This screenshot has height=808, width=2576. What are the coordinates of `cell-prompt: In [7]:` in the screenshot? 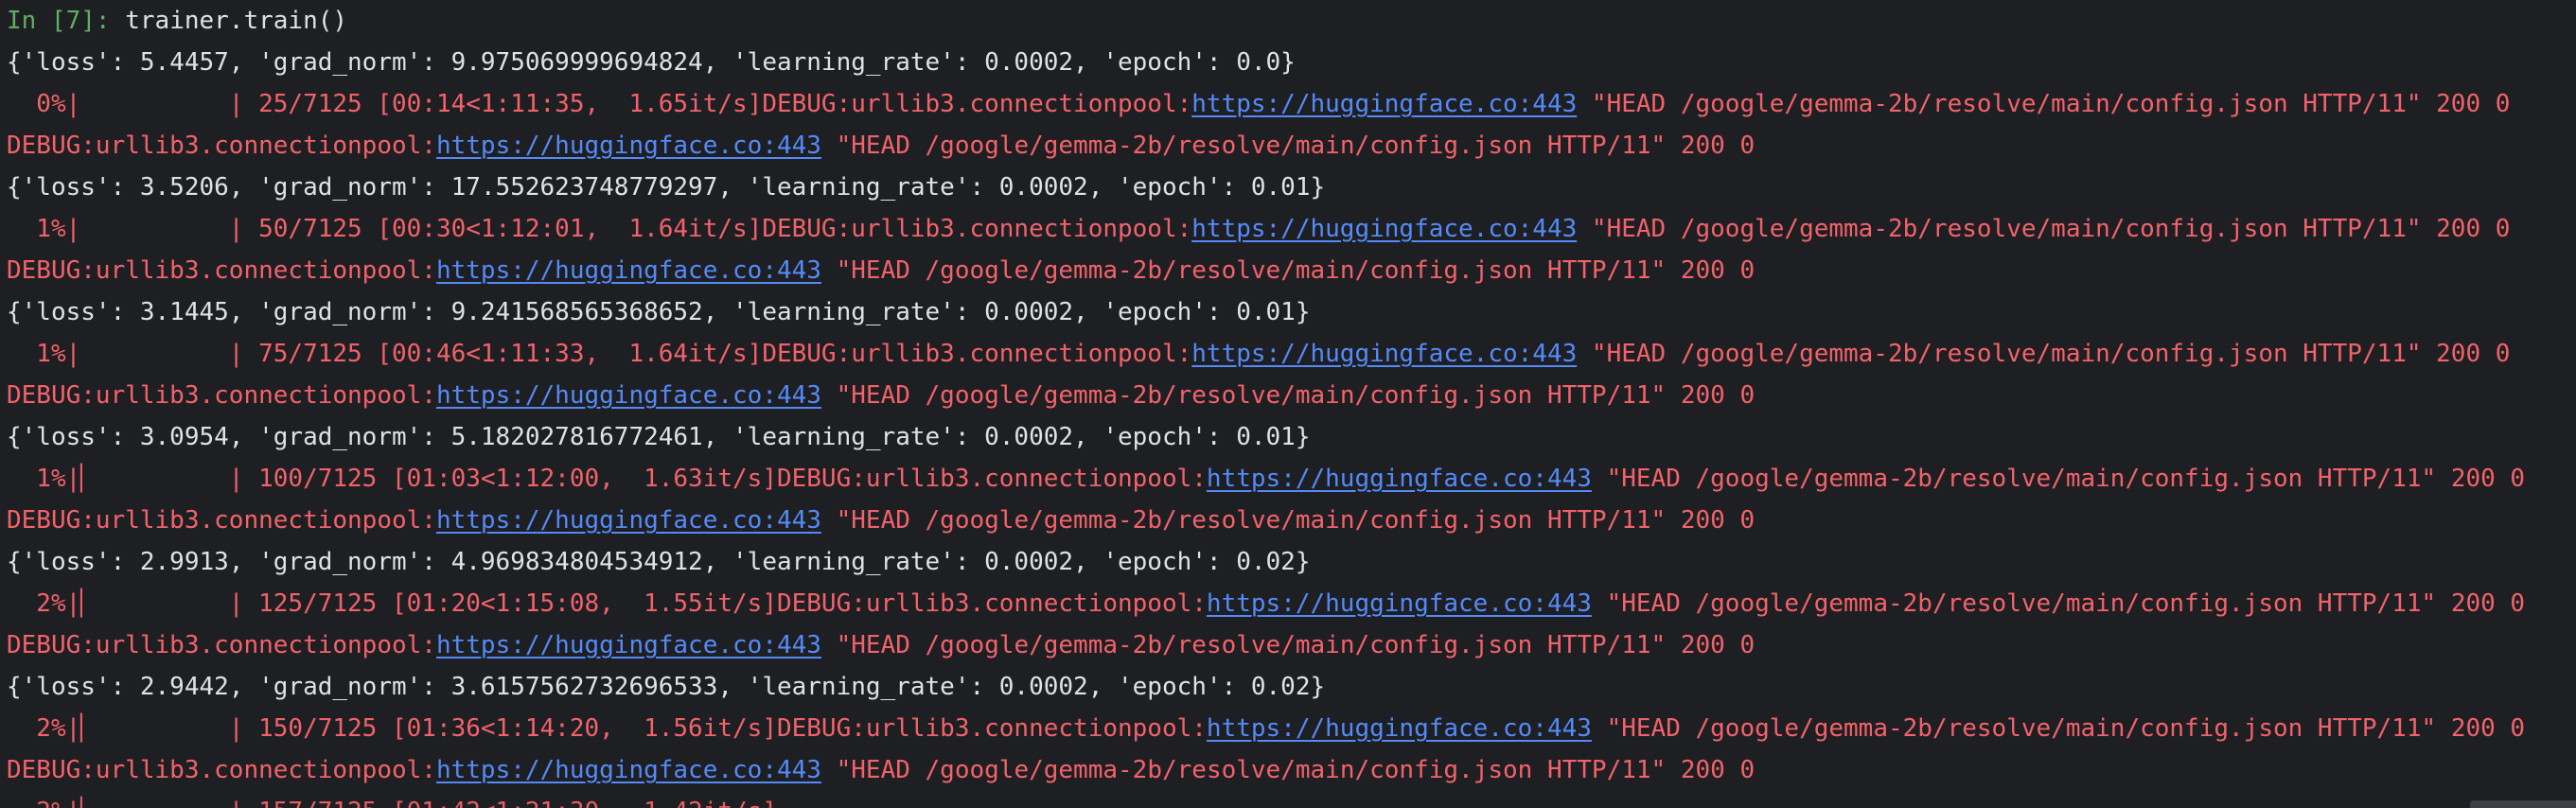 It's located at (59, 21).